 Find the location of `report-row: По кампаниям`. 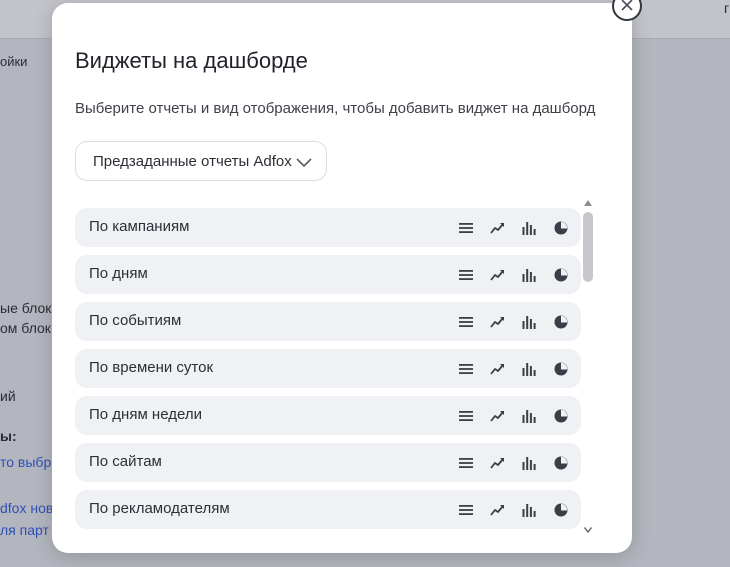

report-row: По кампаниям is located at coordinates (328, 227).